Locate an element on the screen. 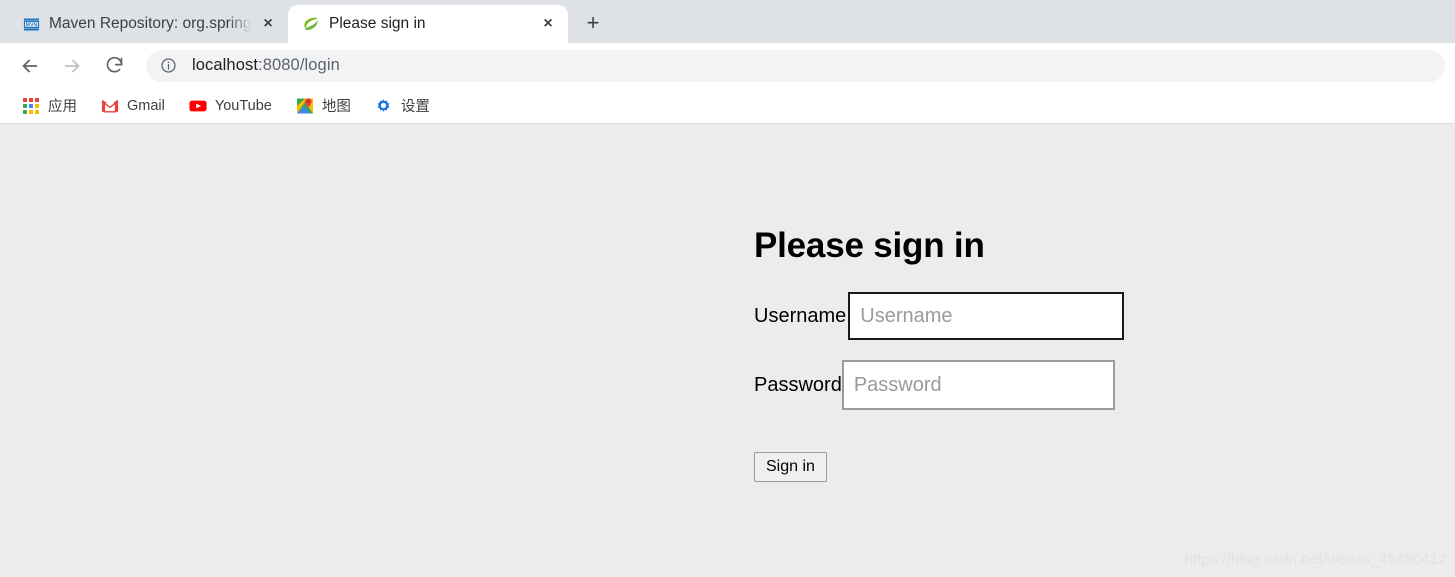 This screenshot has width=1455, height=577. password-input is located at coordinates (978, 385).